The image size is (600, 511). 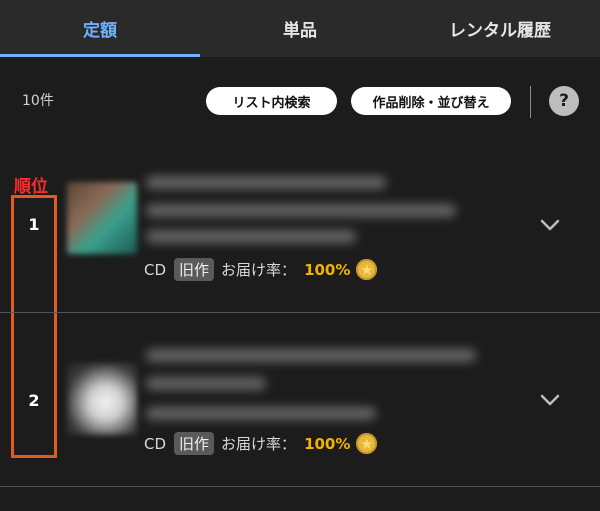 I want to click on rank-number: 2, so click(x=34, y=400).